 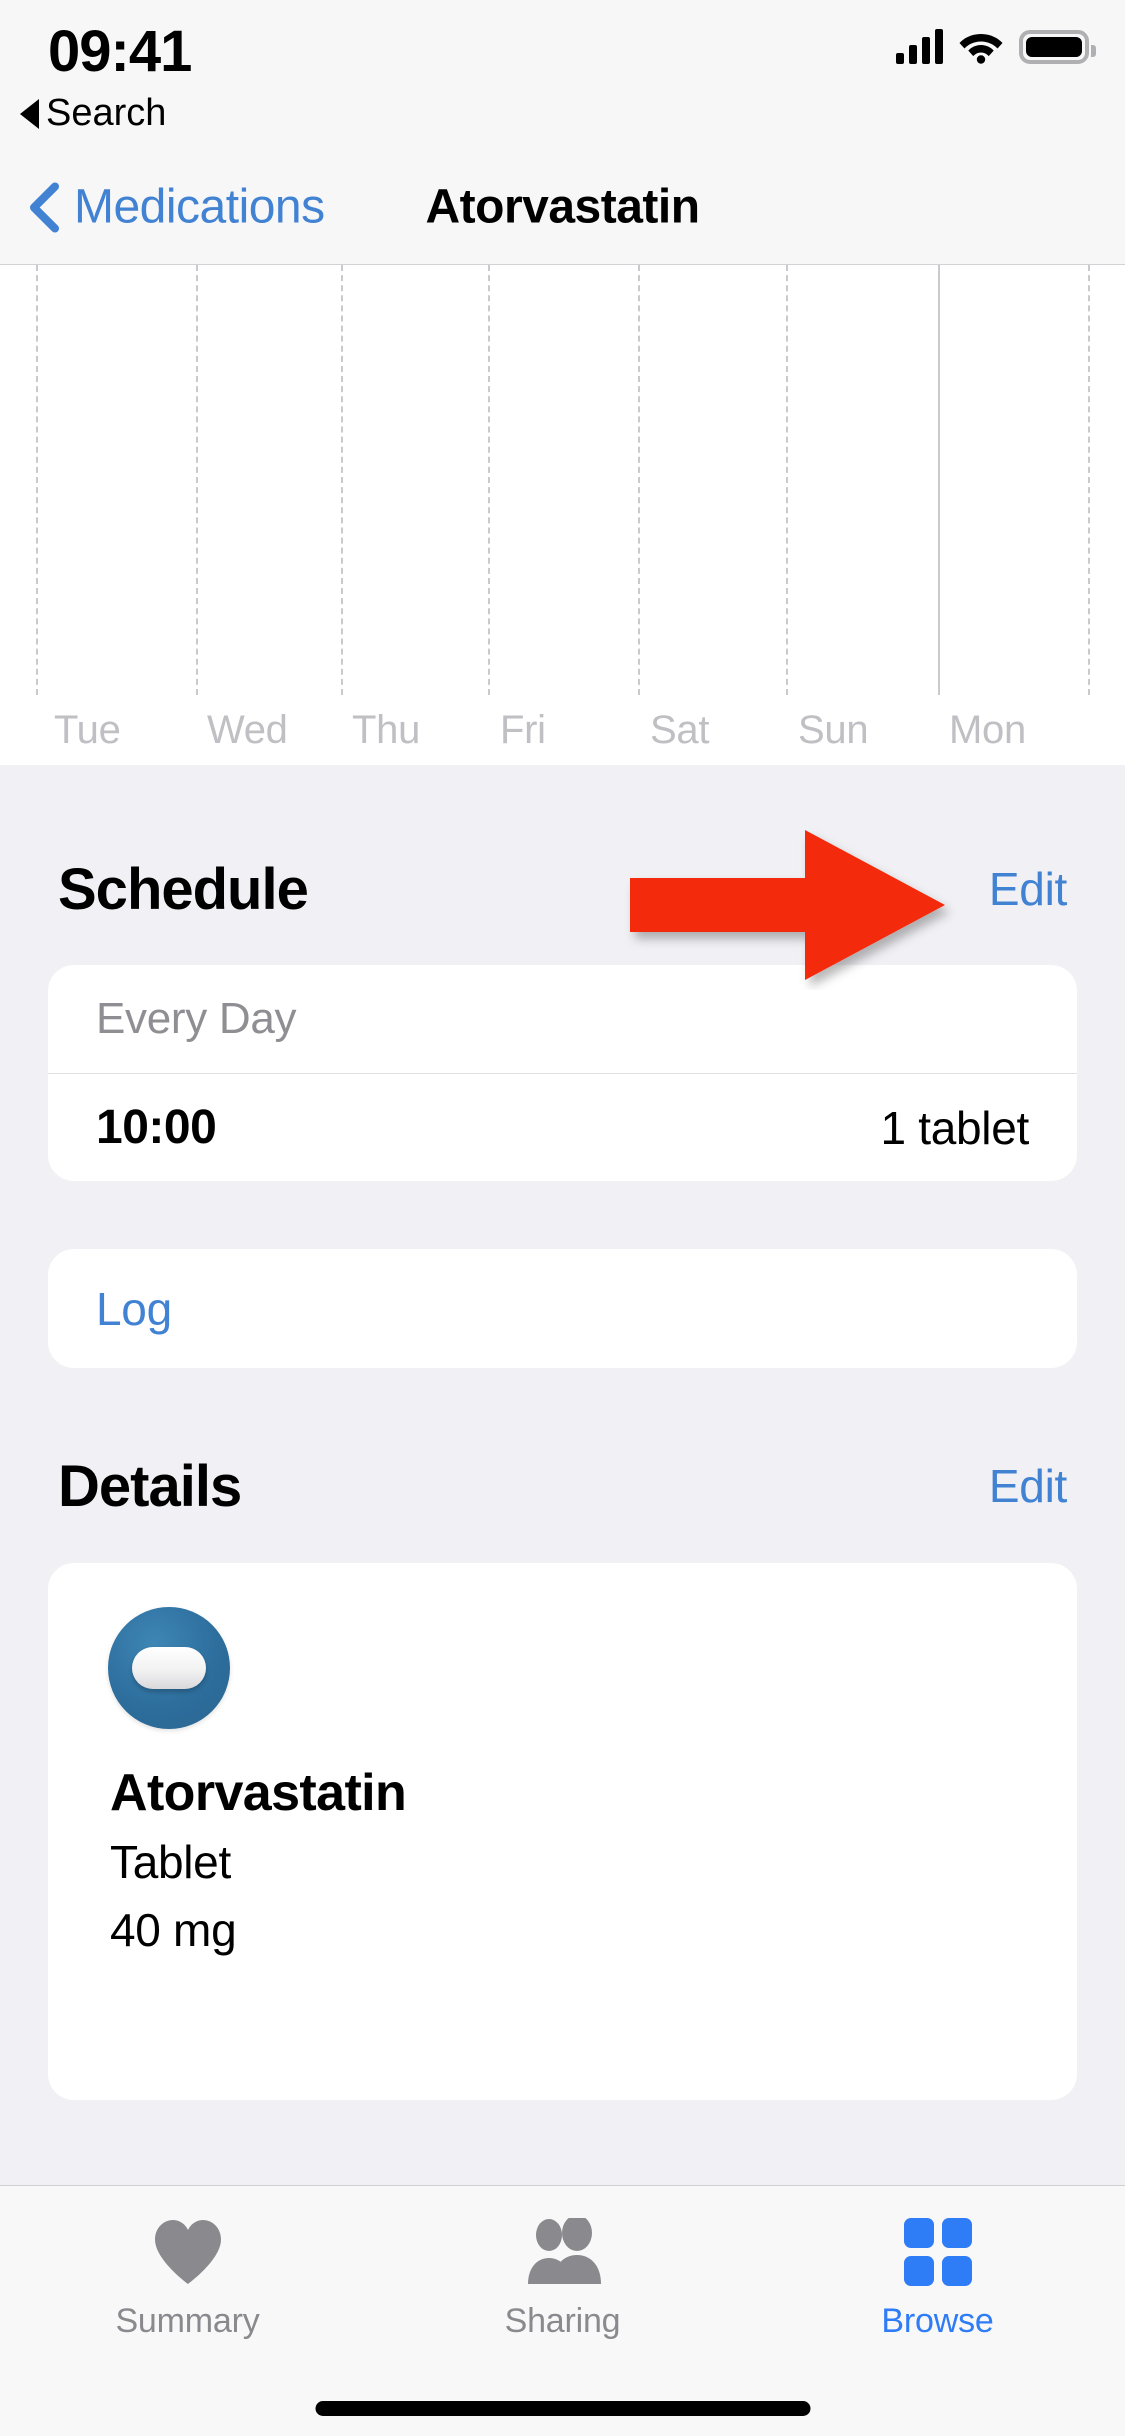 I want to click on log-button-label: Log, so click(x=134, y=1308).